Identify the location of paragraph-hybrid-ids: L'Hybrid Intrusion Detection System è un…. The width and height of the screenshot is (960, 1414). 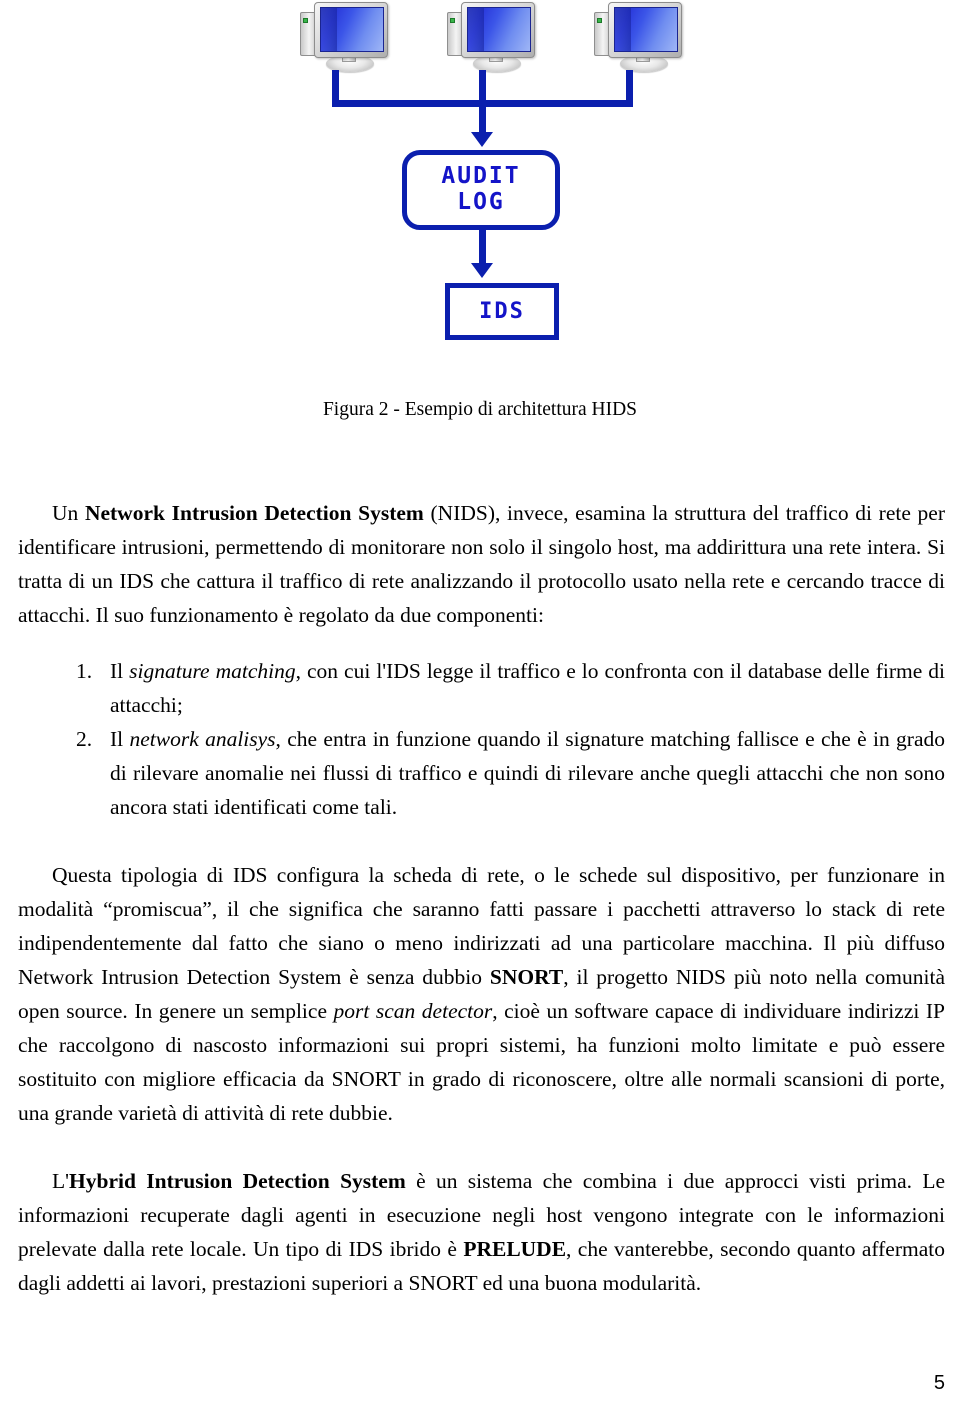
(481, 1232).